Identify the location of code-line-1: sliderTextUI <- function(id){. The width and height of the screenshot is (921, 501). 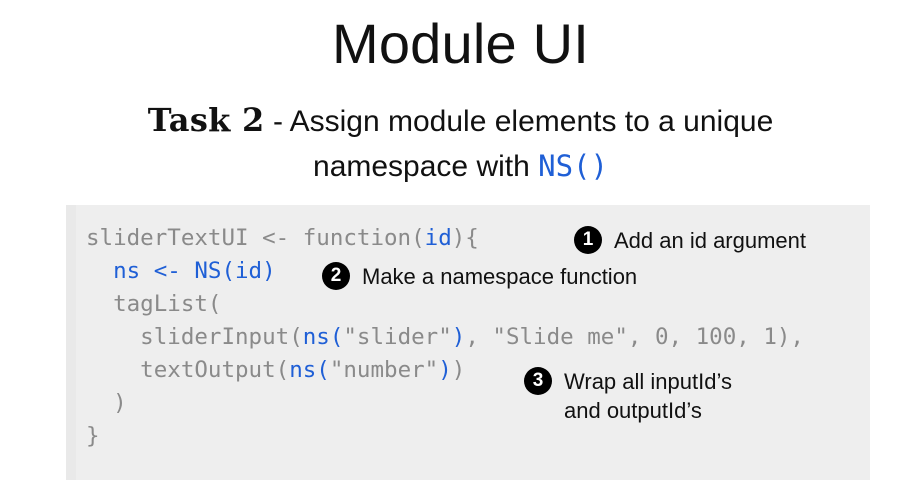
(282, 238).